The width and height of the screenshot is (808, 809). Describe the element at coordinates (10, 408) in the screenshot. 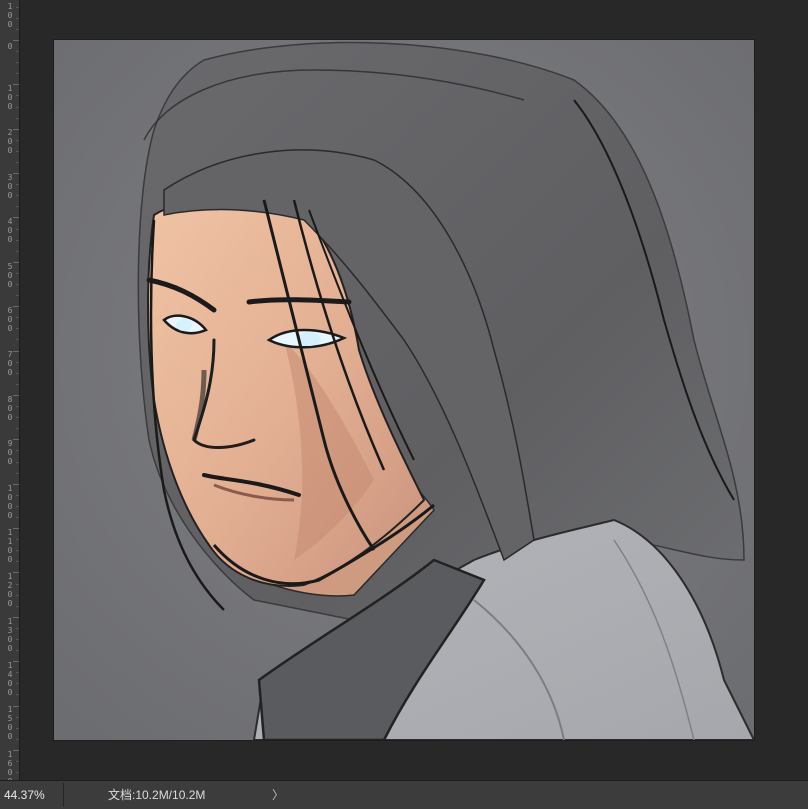

I see `ruler-label-800: 800` at that location.